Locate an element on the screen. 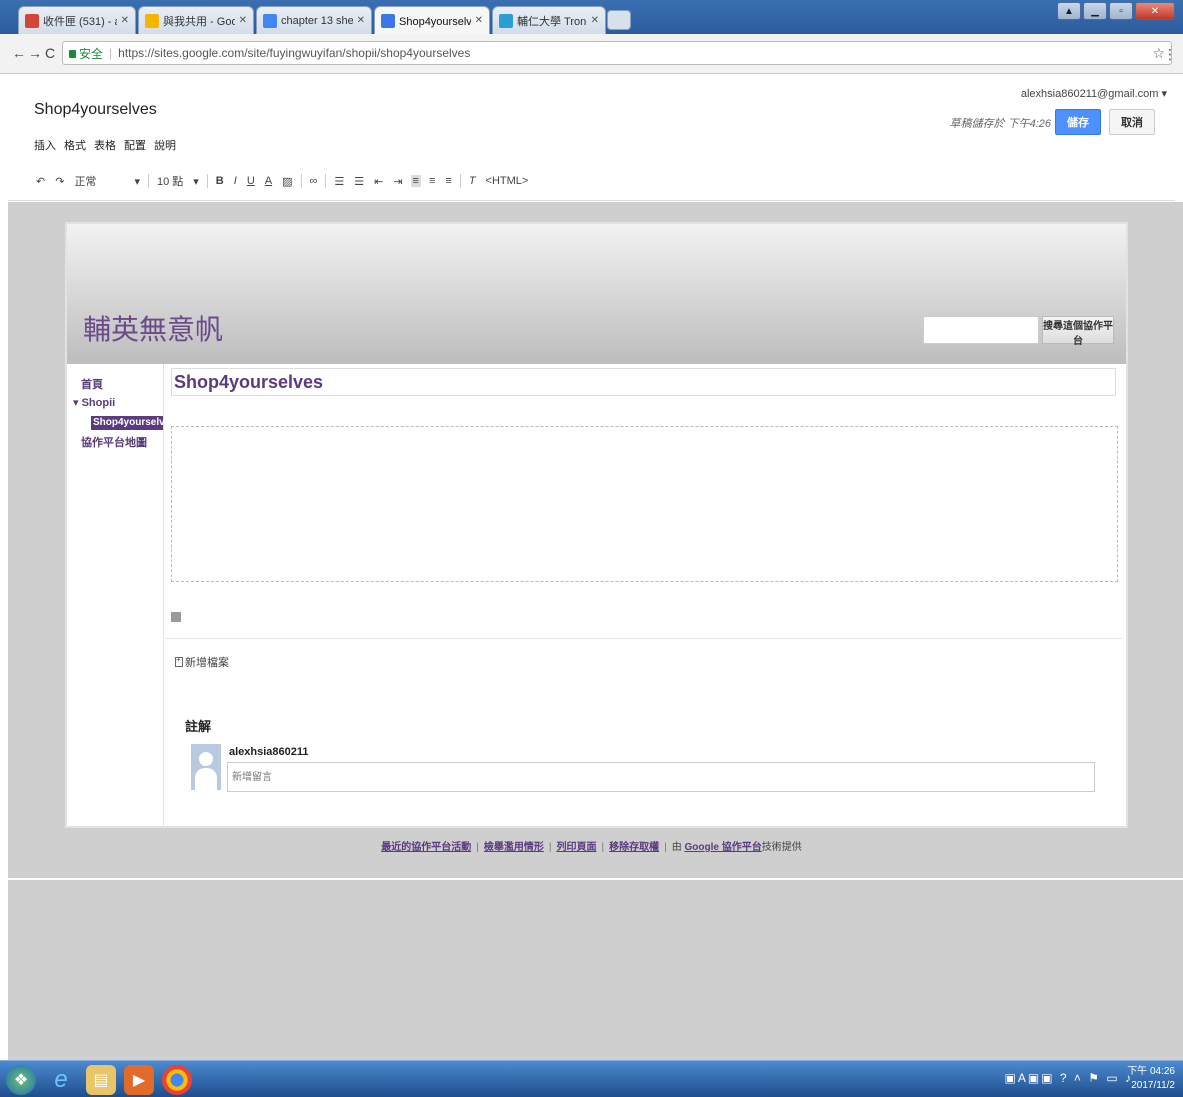 This screenshot has height=1097, width=1183. clear-format-icon: T is located at coordinates (472, 181).